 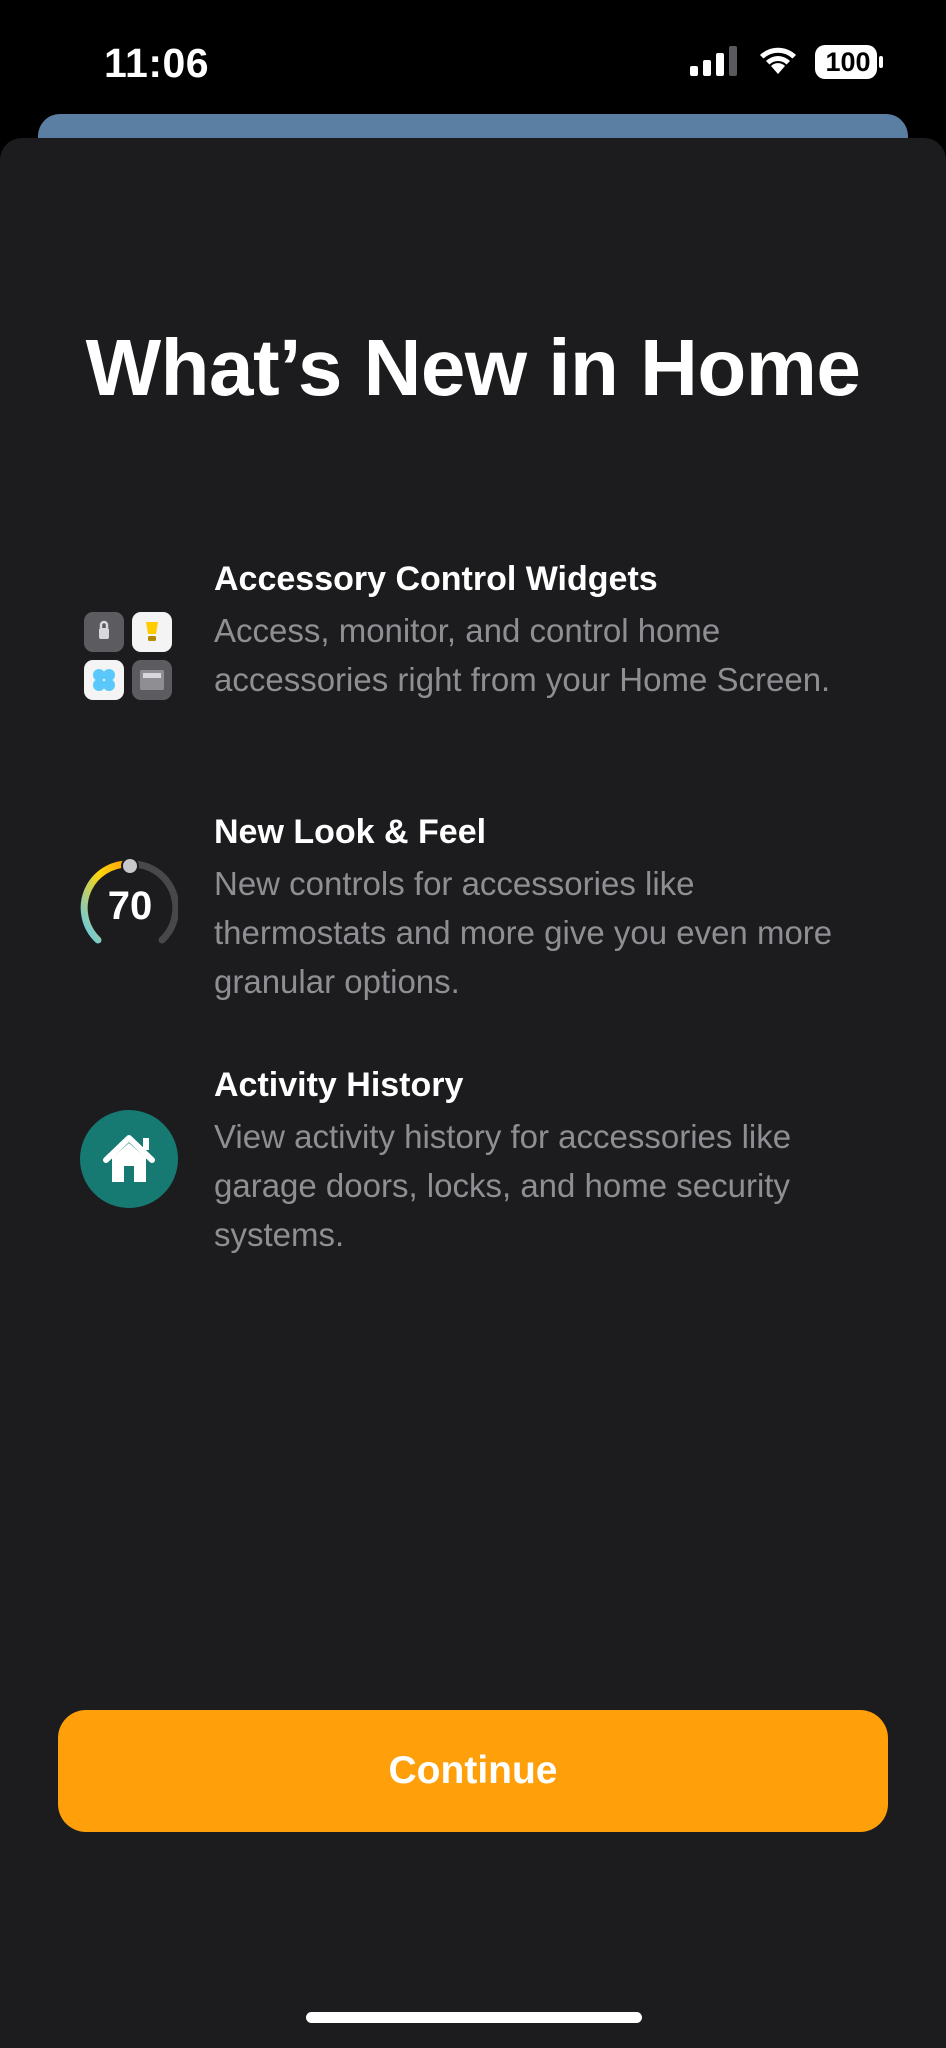 I want to click on widgets-icon, so click(x=128, y=656).